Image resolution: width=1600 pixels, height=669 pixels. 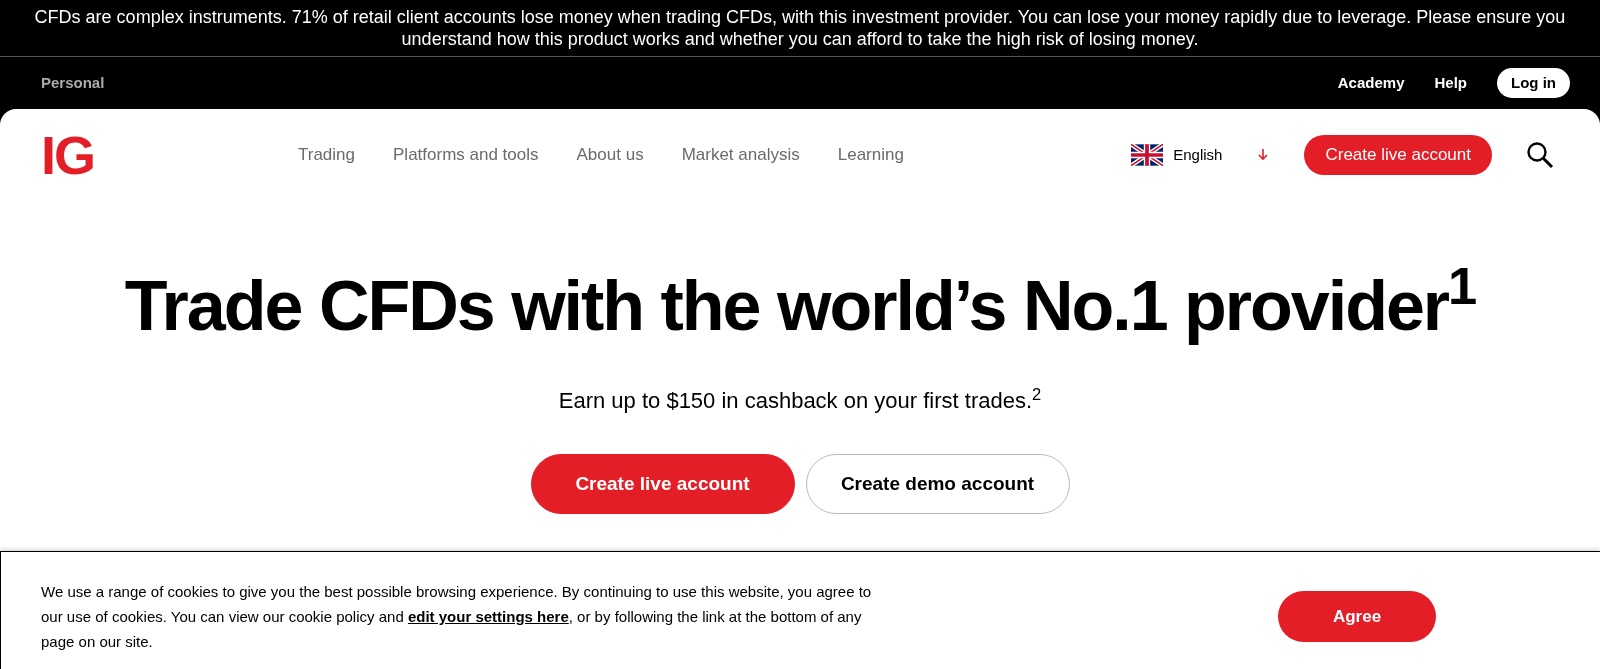 What do you see at coordinates (662, 484) in the screenshot?
I see `create-live-account-button: Create live account` at bounding box center [662, 484].